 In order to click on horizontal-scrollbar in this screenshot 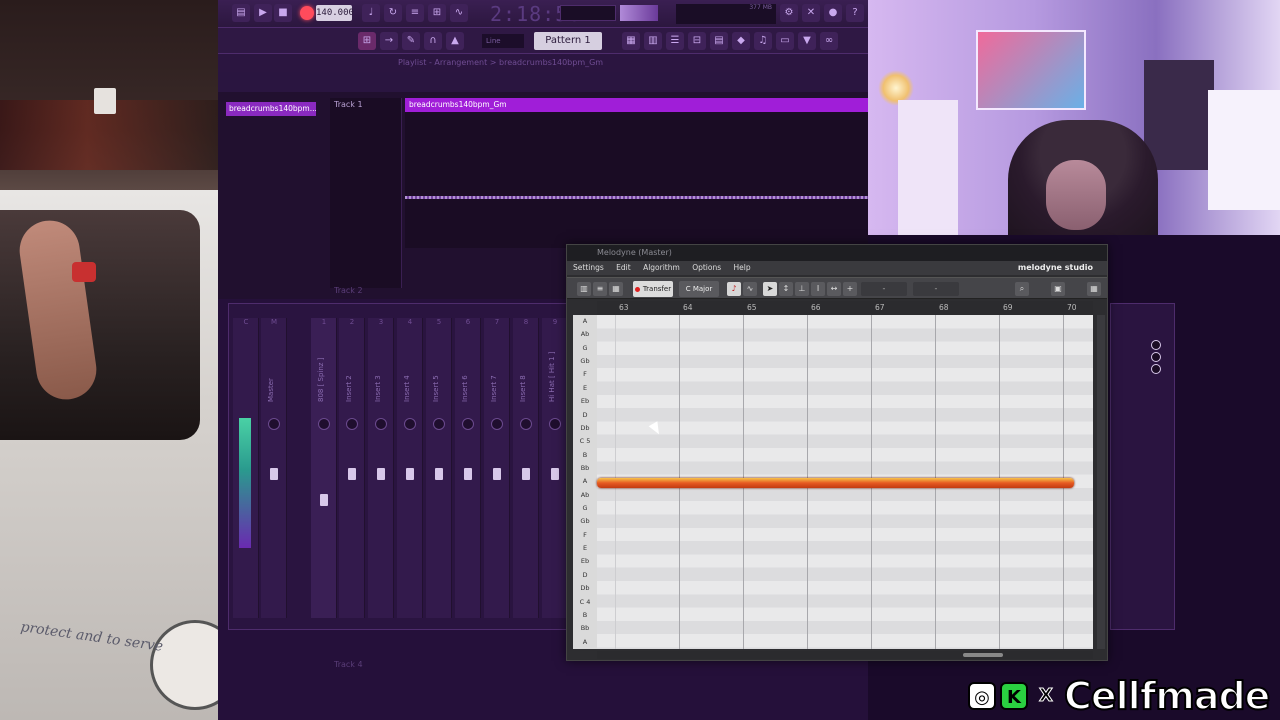, I will do `click(845, 655)`.